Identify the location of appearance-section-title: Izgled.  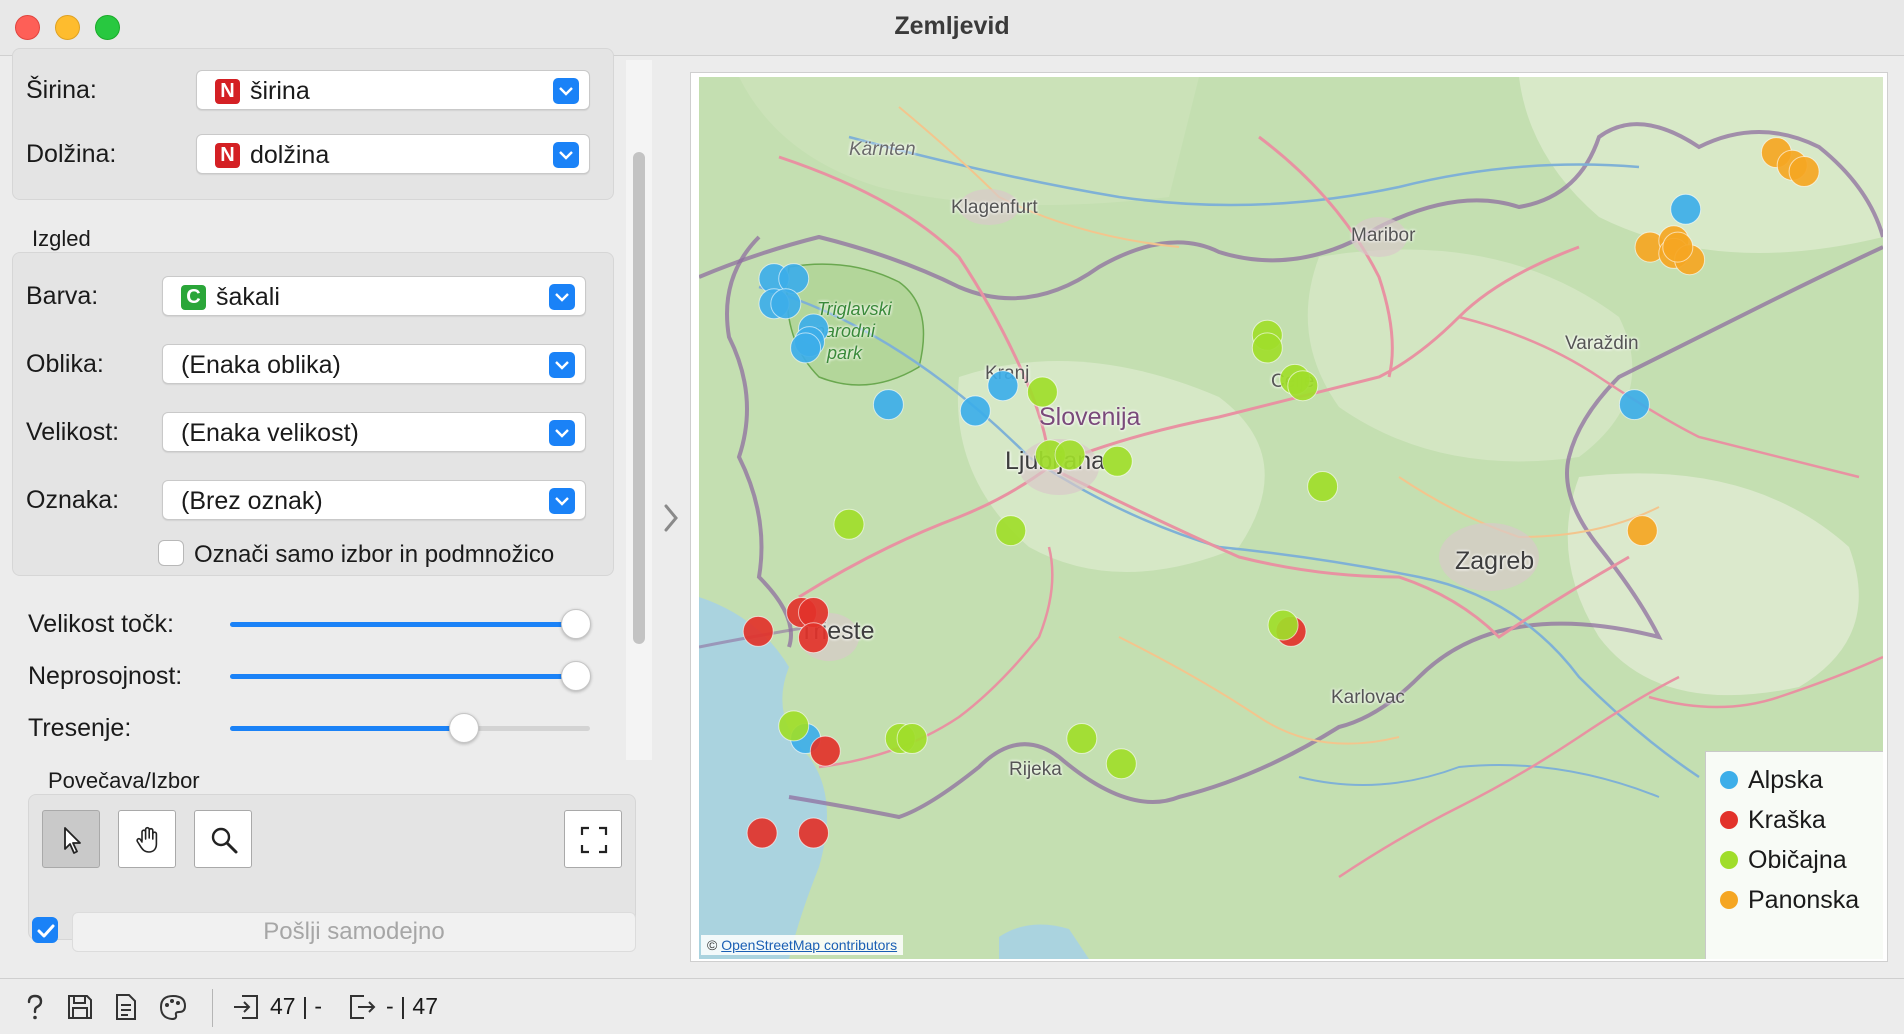
(61, 238).